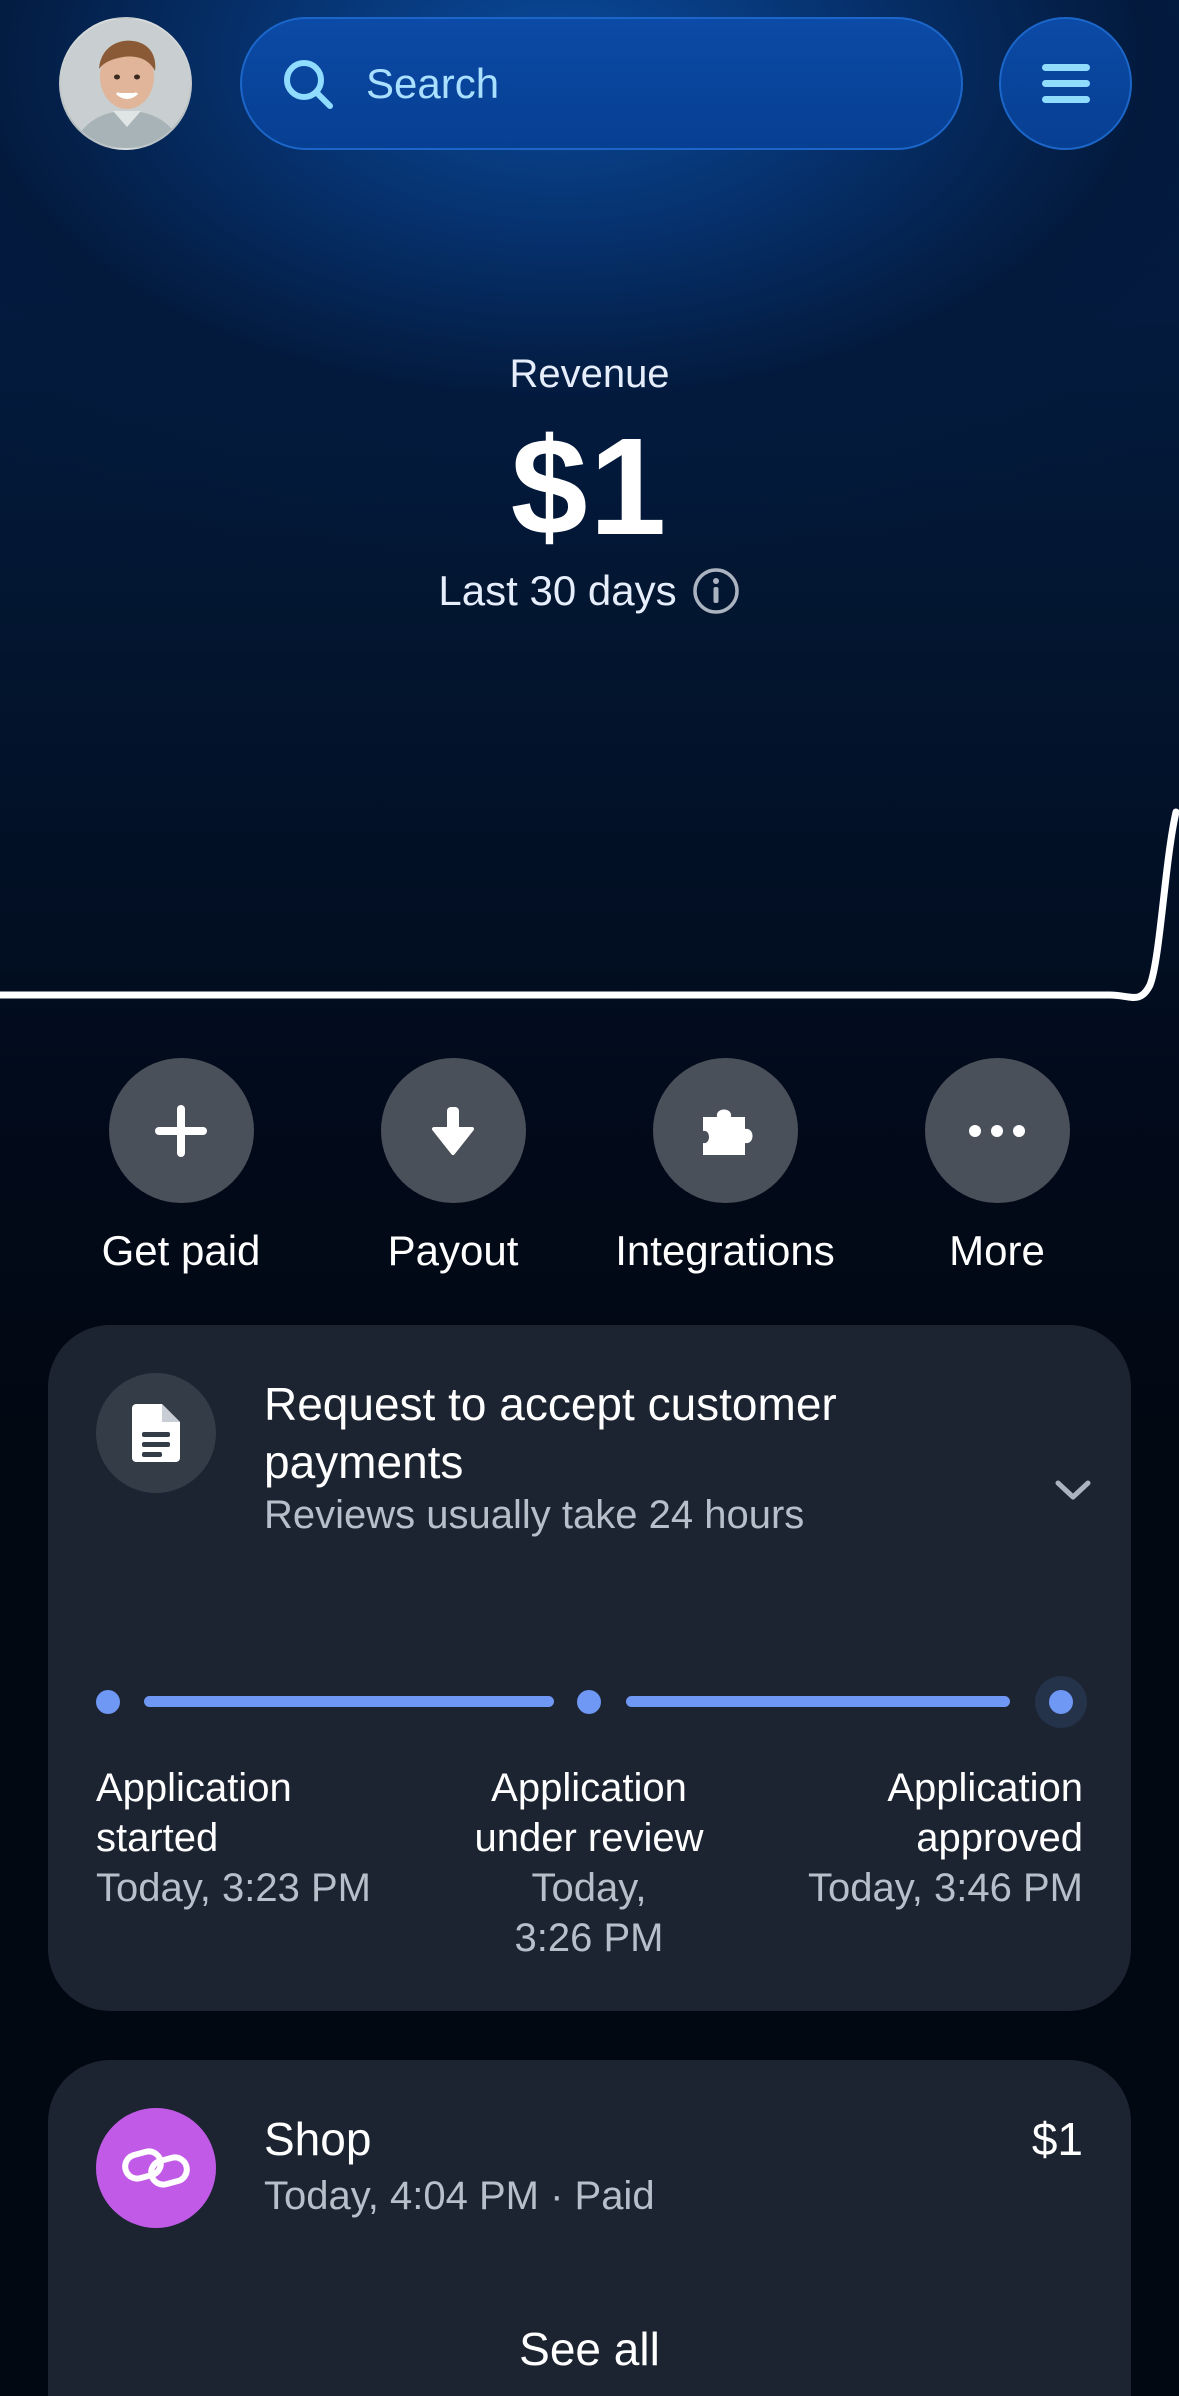 This screenshot has width=1179, height=2396. I want to click on user-avatar-image, so click(125, 83).